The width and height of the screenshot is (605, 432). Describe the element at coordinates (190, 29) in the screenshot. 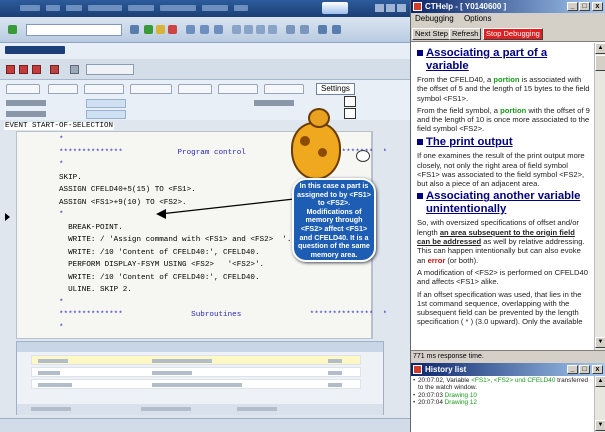

I see `print-icon` at that location.